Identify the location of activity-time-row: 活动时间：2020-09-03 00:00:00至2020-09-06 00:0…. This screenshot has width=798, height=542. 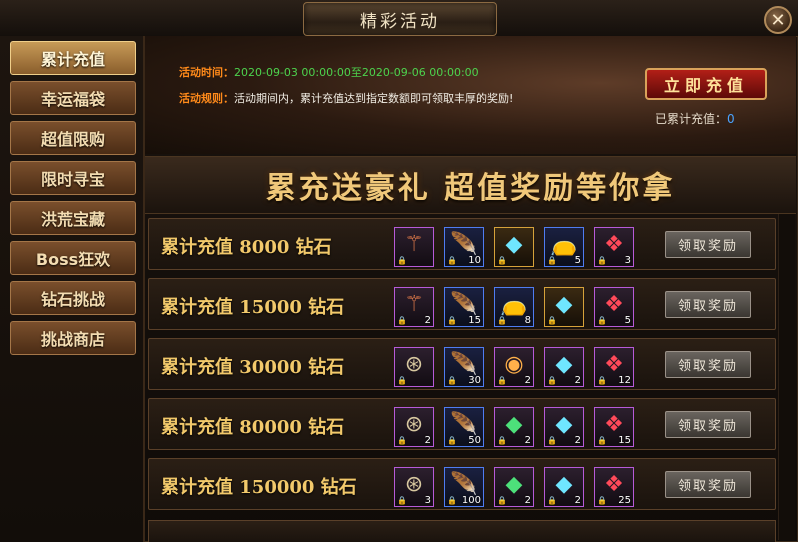
(329, 72).